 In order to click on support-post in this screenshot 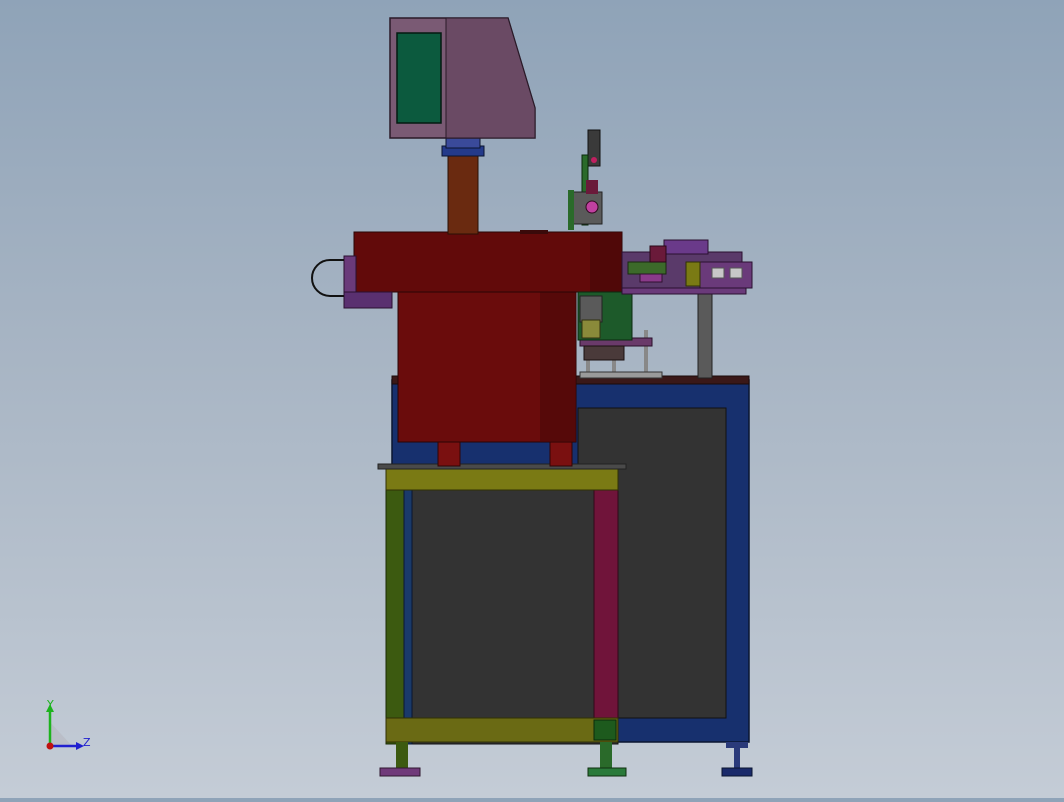, I will do `click(705, 335)`.